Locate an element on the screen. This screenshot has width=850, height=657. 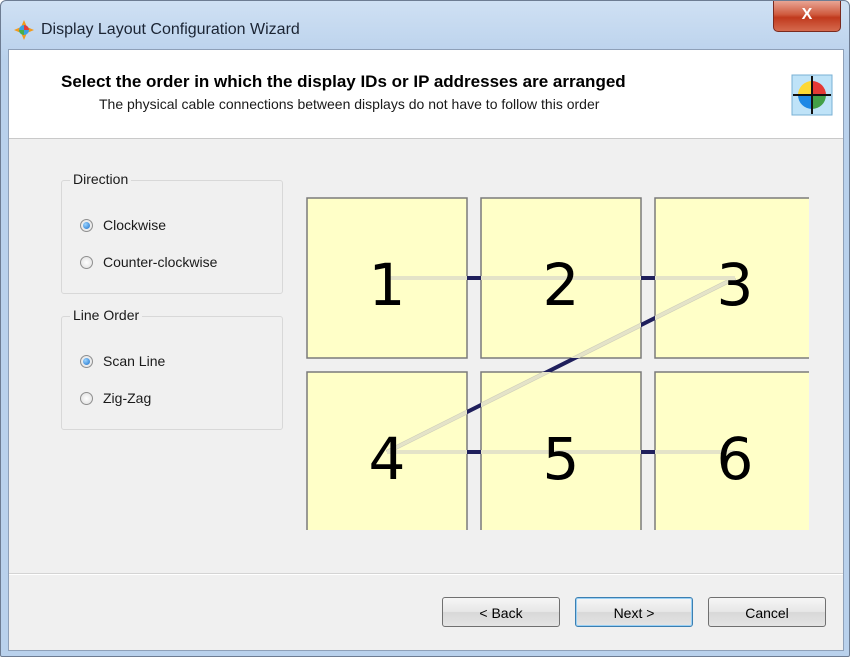
radio-counter-clockwise-indicator is located at coordinates (86, 262).